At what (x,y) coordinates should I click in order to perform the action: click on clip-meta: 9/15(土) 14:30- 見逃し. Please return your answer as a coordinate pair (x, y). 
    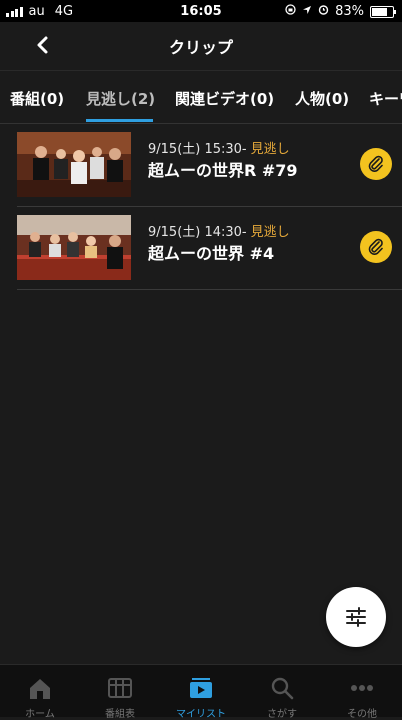
    Looking at the image, I should click on (219, 230).